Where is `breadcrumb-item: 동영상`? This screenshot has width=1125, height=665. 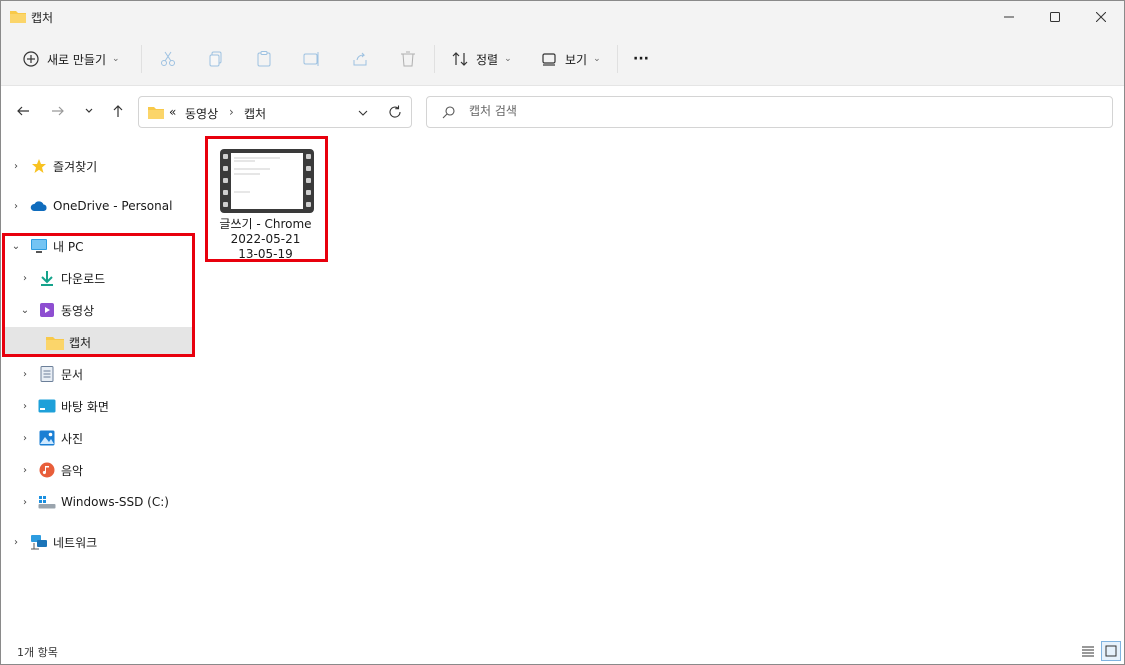
breadcrumb-item: 동영상 is located at coordinates (201, 113).